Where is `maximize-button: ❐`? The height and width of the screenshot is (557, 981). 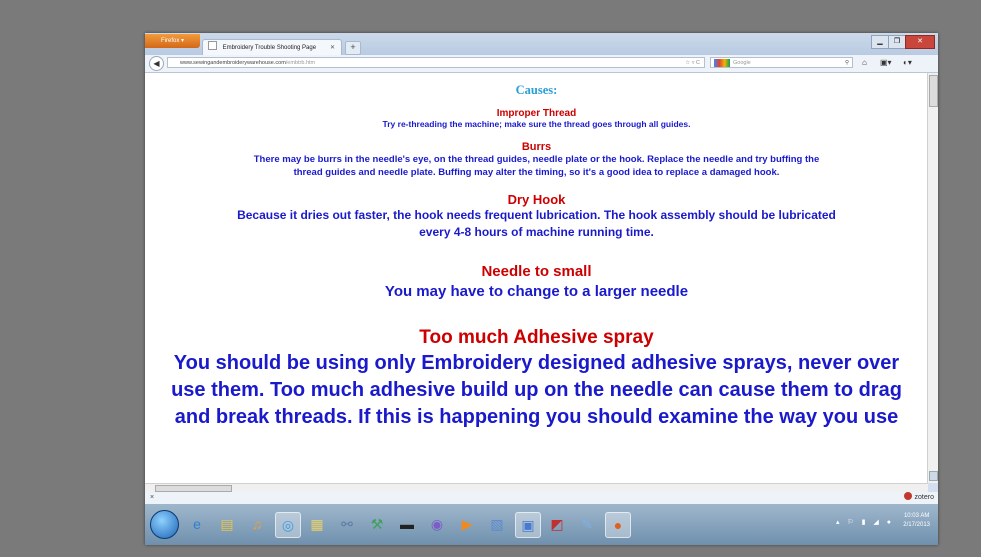 maximize-button: ❐ is located at coordinates (897, 42).